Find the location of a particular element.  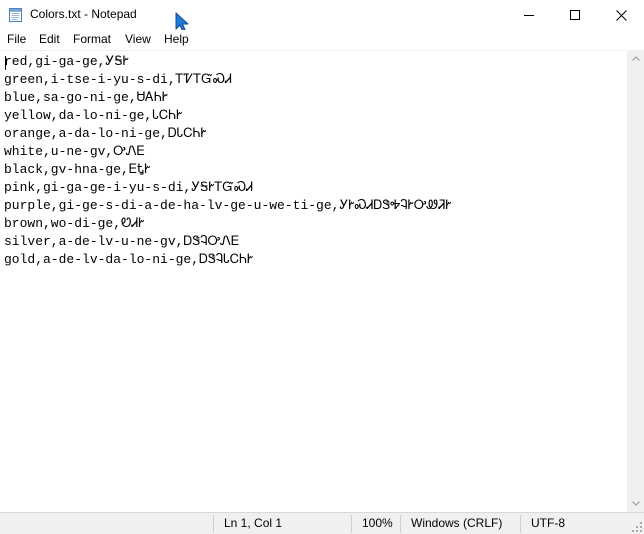

text-line: yellow,da-lo-ni-ge,ᏓᏟᏂᎨ is located at coordinates (228, 116).